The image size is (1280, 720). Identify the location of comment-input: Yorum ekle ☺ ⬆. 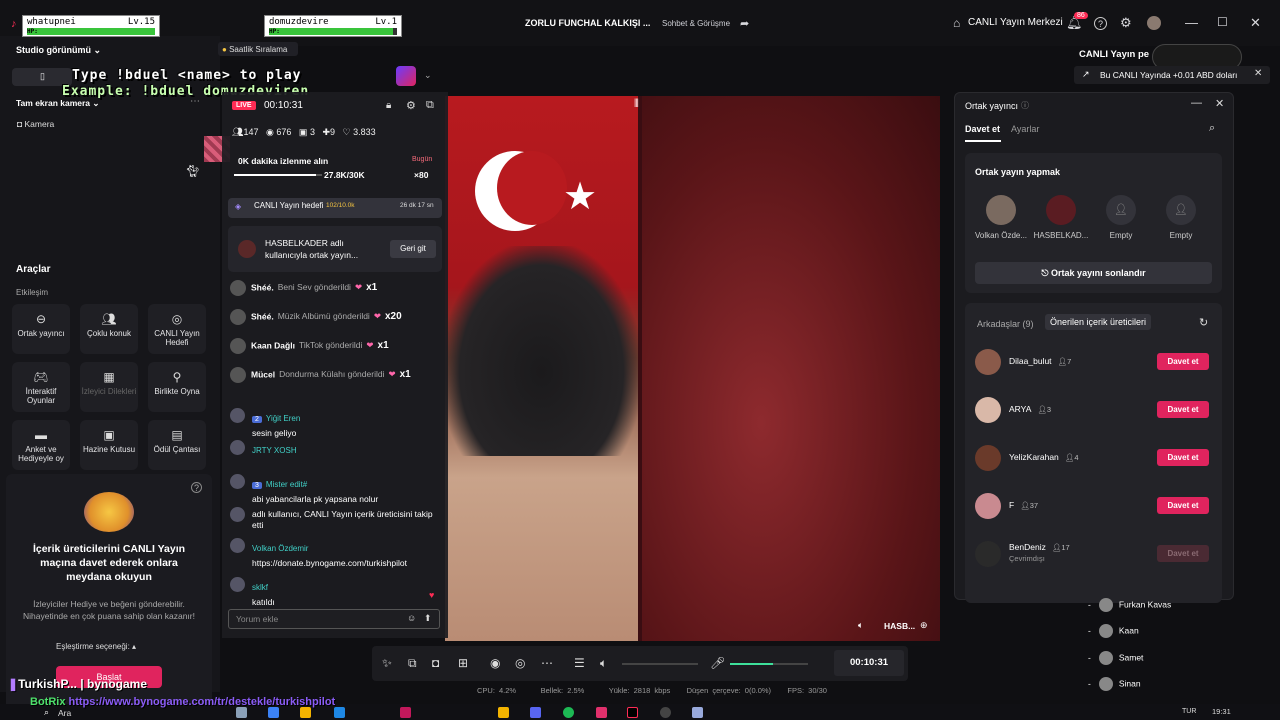
(334, 619).